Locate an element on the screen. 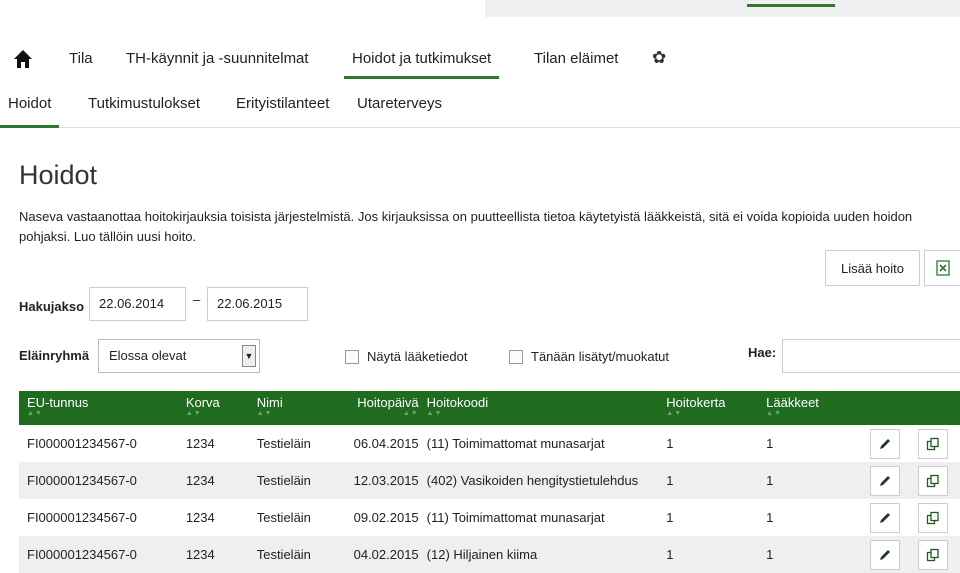  col-edit is located at coordinates (886, 408).